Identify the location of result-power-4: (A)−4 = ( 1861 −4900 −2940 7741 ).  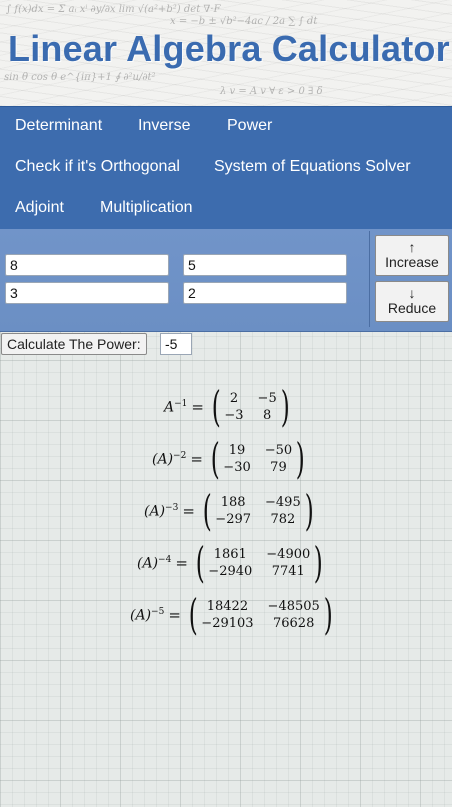
(230, 562).